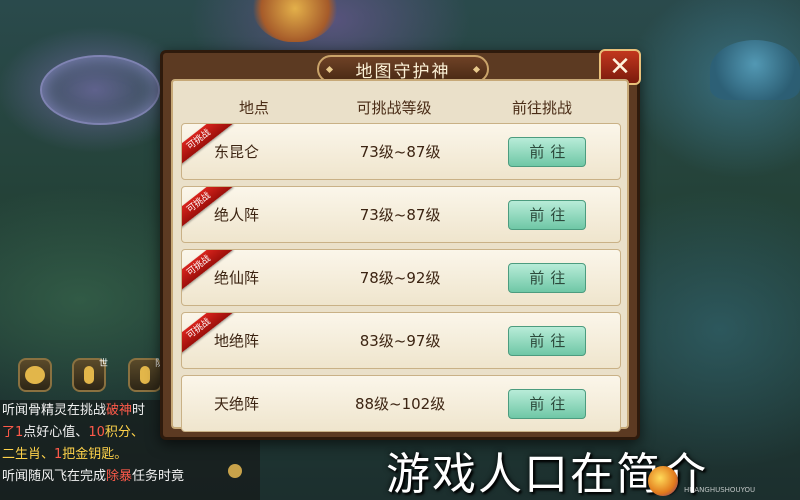  I want to click on table-row: 可挑战 绝仙阵 78级~92级 前往, so click(401, 277).